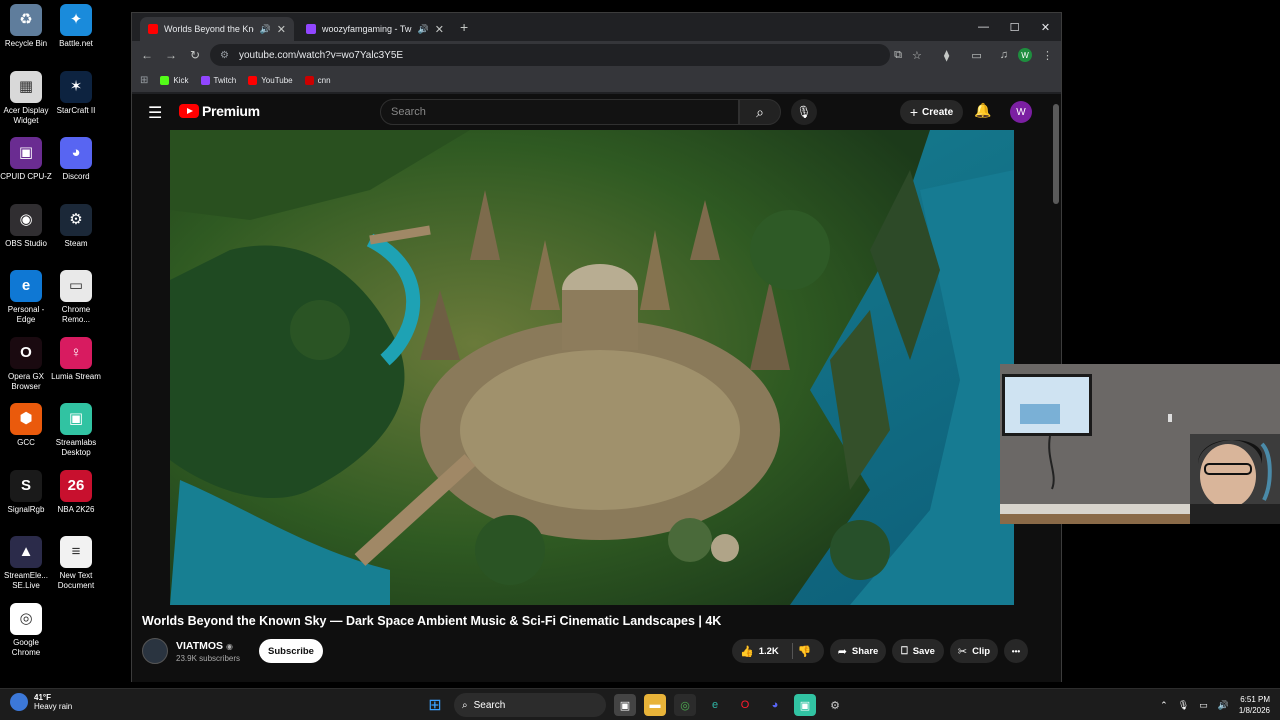  I want to click on profile-avatar: W, so click(1025, 55).